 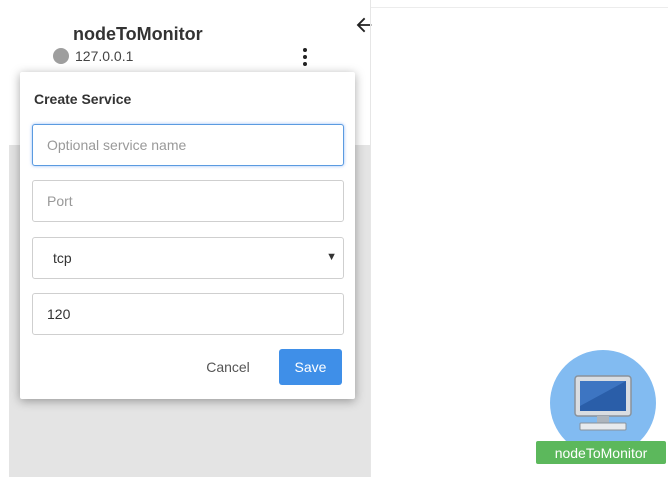 I want to click on service-name-input, so click(x=188, y=145).